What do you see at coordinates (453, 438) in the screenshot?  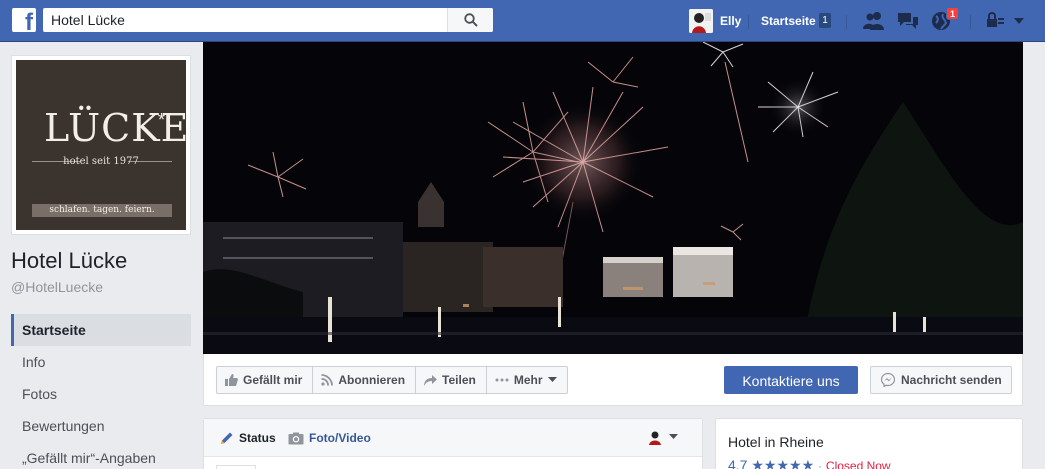 I see `composer-tabs: Status Foto/Video` at bounding box center [453, 438].